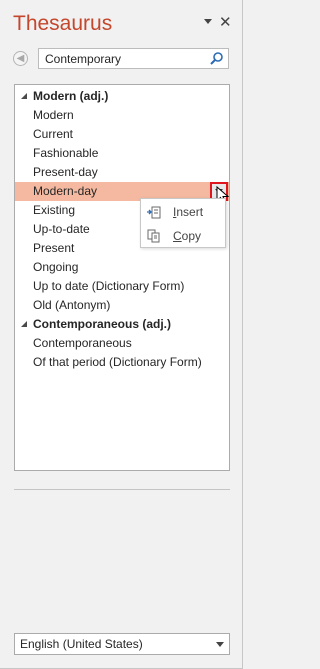  Describe the element at coordinates (122, 96) in the screenshot. I see `group-heading: Modern (adj.)` at that location.